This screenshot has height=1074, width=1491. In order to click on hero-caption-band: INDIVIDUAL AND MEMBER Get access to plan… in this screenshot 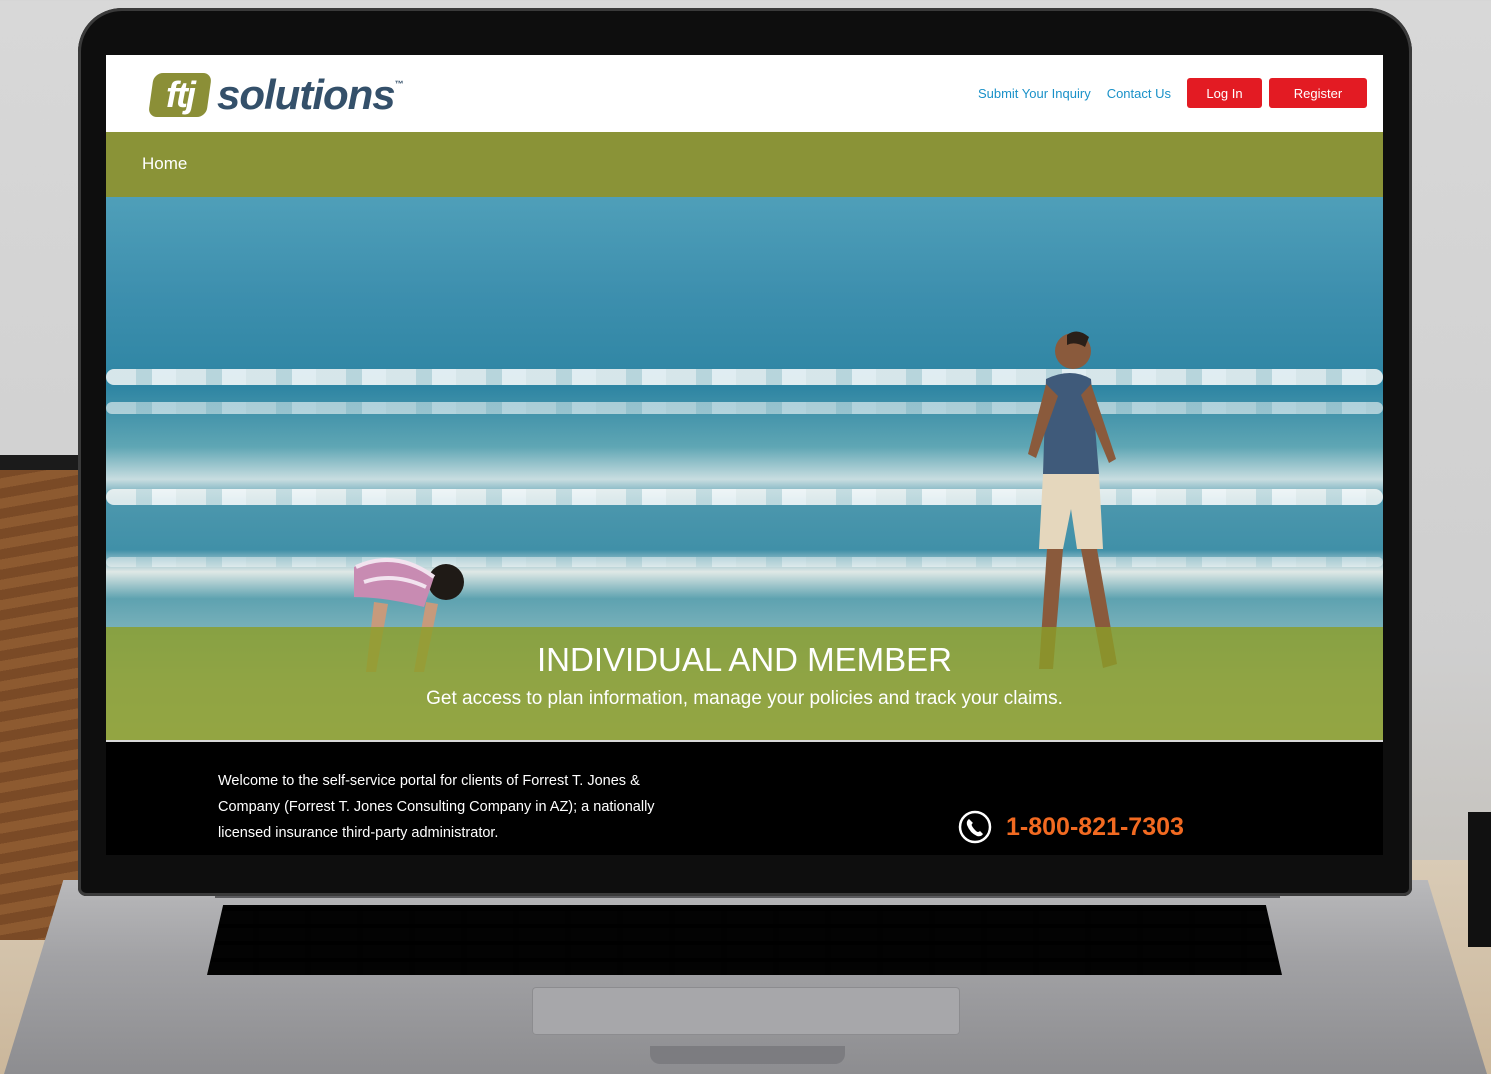, I will do `click(744, 683)`.